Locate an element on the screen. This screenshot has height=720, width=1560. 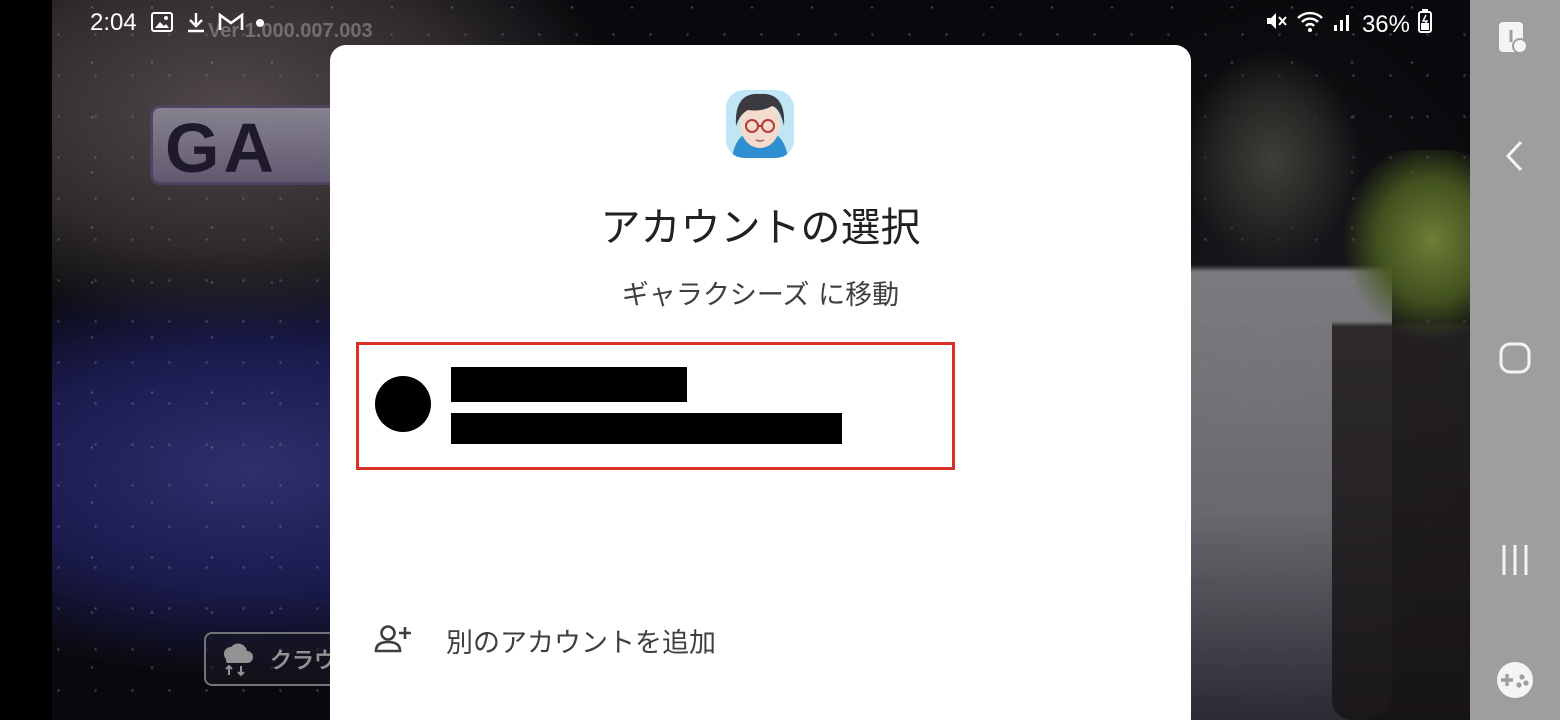
navigation-bar is located at coordinates (1515, 360).